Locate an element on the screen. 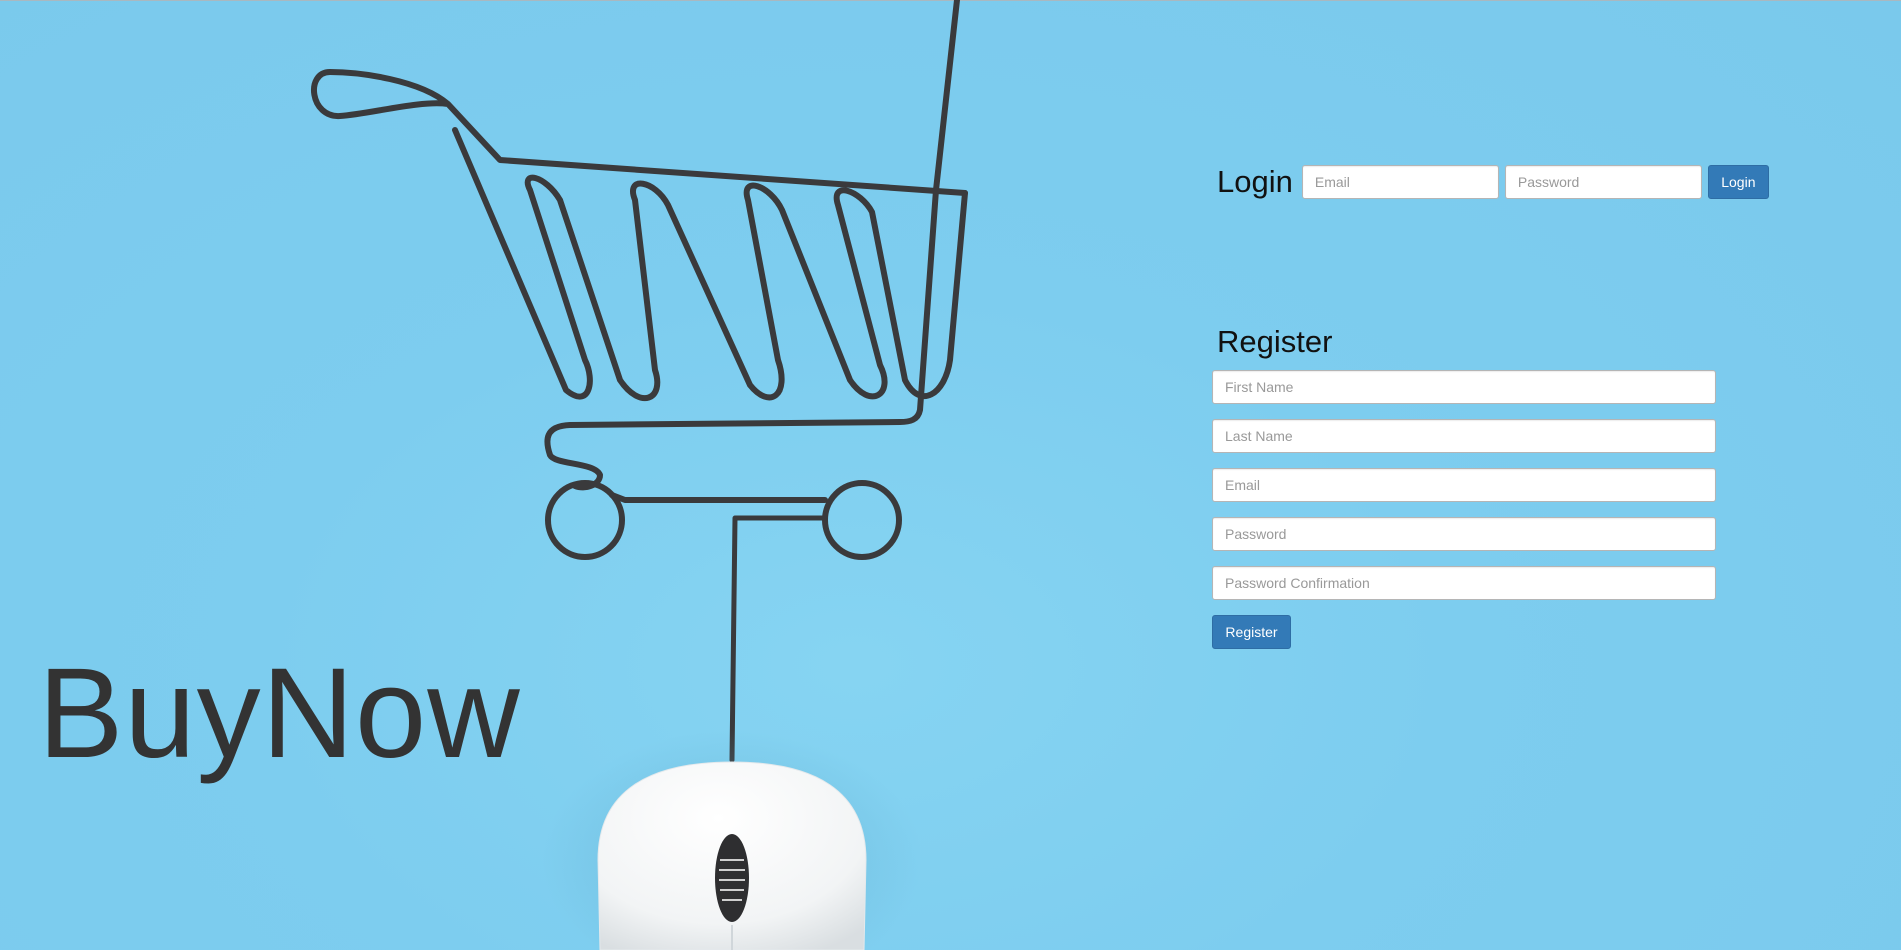 This screenshot has width=1901, height=950. password-confirmation-input is located at coordinates (1464, 583).